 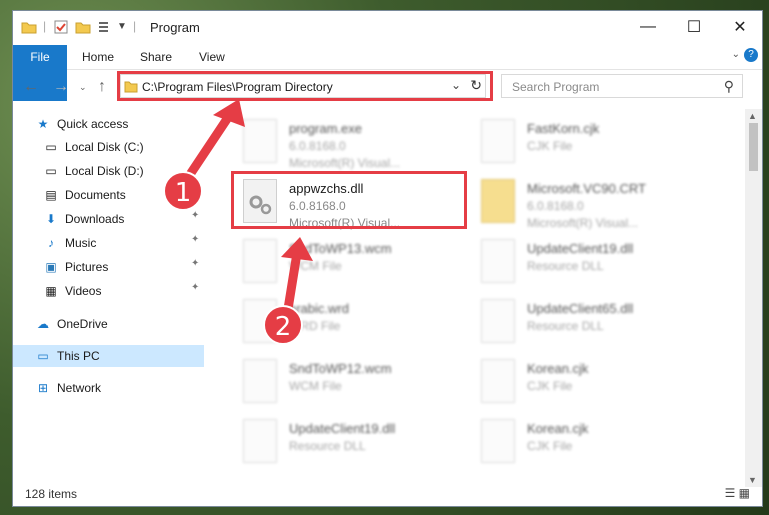 I want to click on annotation-badge-1: 1, so click(x=183, y=191).